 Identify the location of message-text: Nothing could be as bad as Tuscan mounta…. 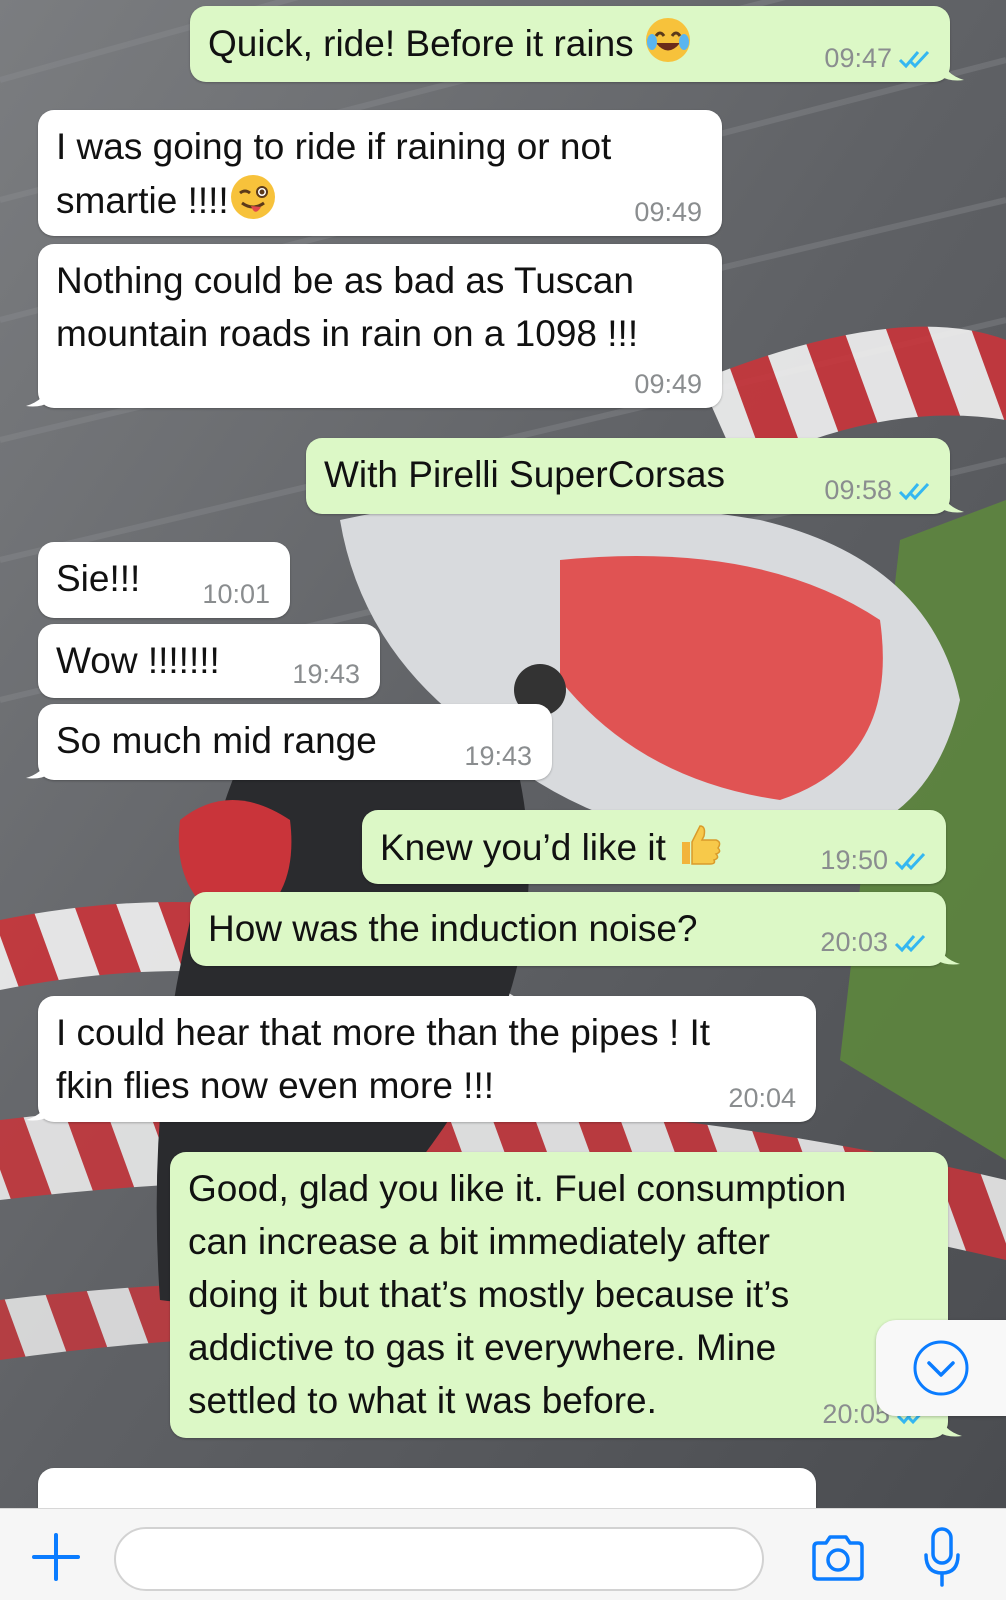
(347, 307).